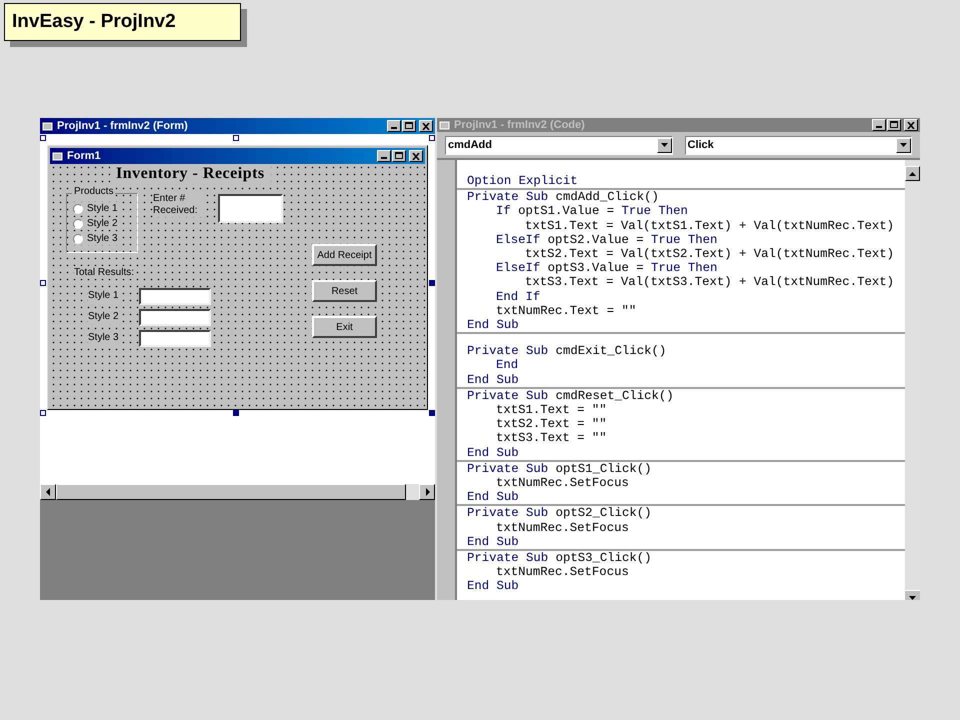 The width and height of the screenshot is (960, 720). I want to click on scroll-left-button, so click(48, 492).